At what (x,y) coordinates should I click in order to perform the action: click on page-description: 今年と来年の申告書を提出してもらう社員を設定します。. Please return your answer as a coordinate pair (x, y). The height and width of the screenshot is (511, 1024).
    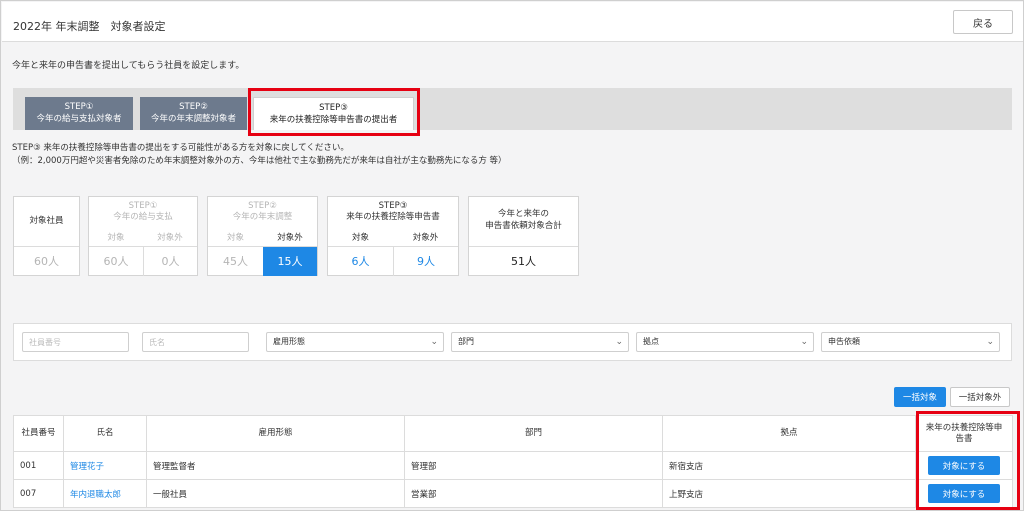
    Looking at the image, I should click on (128, 66).